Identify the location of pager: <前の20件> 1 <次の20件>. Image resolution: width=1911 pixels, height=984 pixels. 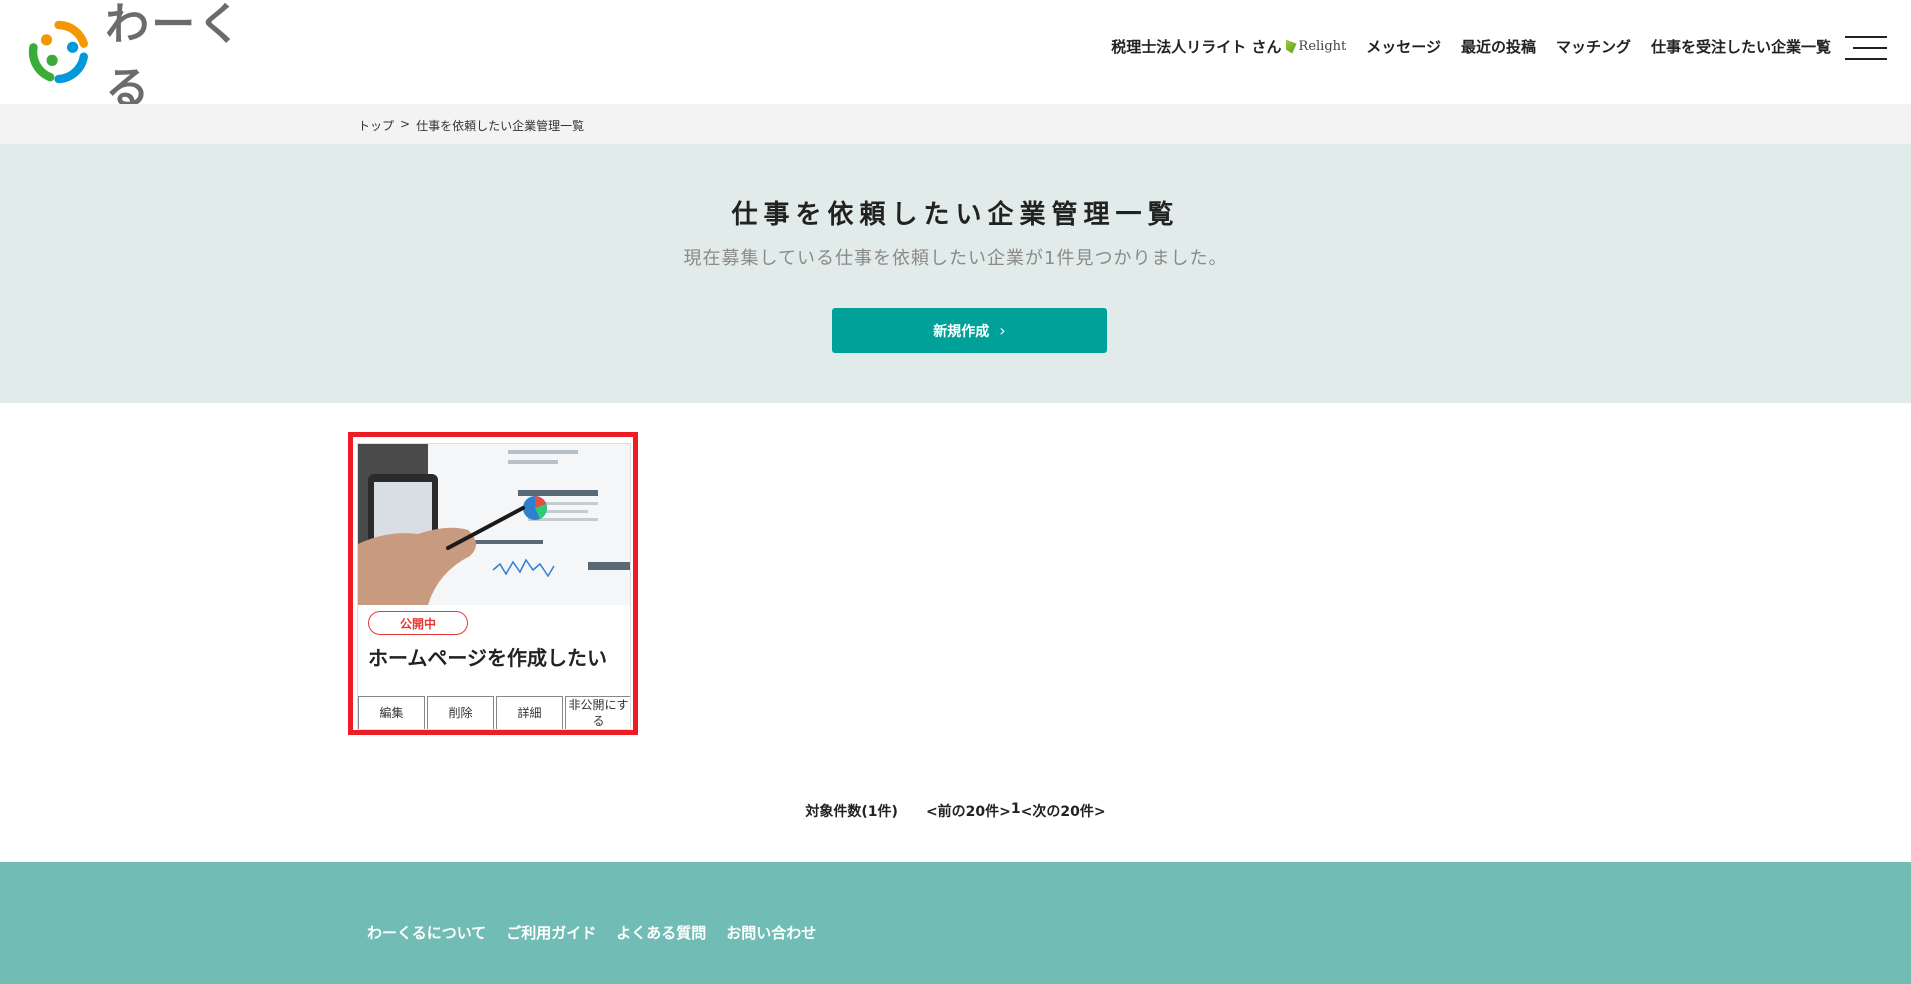
(1016, 811).